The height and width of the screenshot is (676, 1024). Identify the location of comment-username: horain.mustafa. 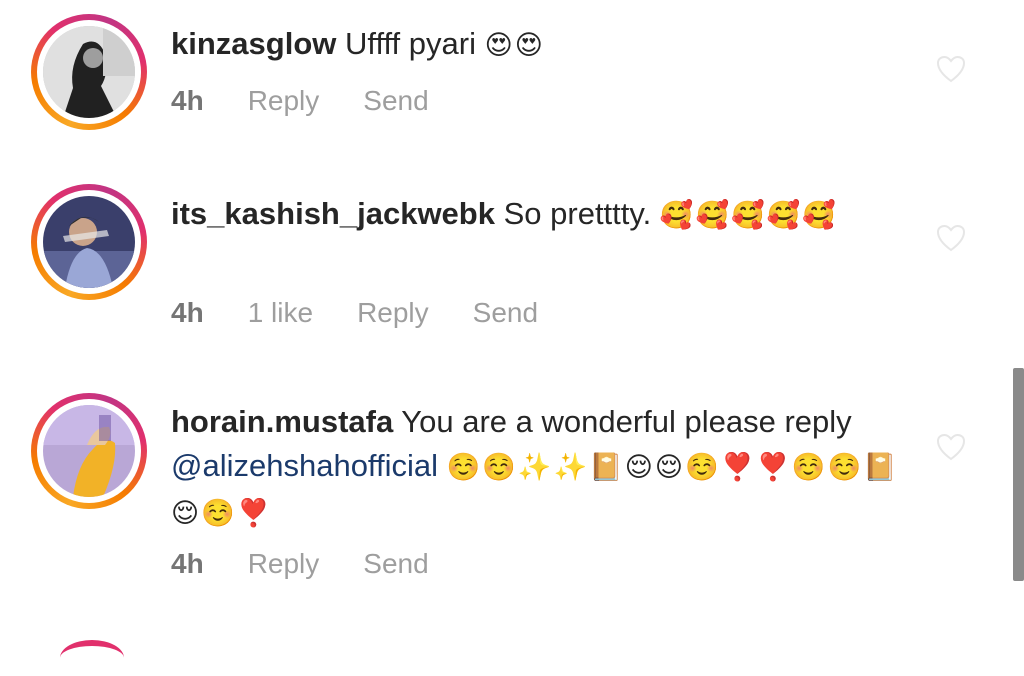
(282, 421).